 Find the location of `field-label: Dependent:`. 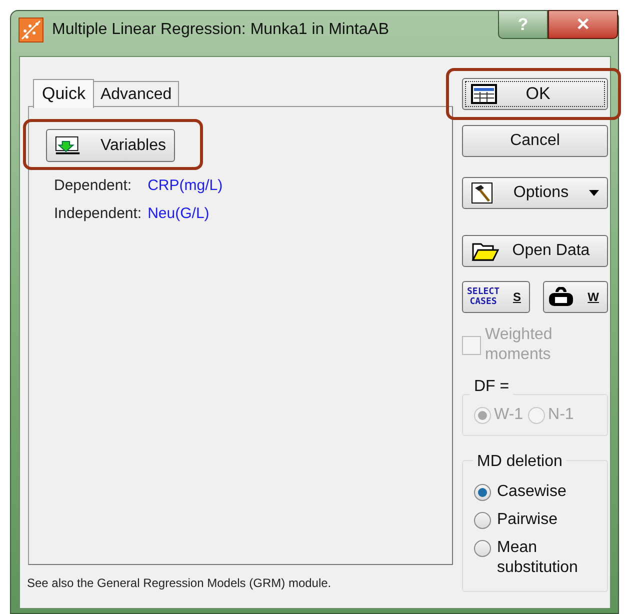

field-label: Dependent: is located at coordinates (93, 185).